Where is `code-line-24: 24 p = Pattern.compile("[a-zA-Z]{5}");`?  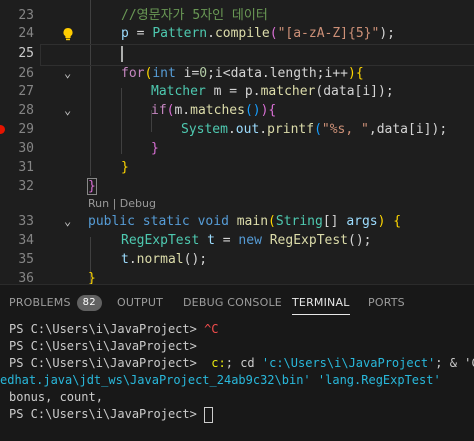
code-line-24: 24 p = Pattern.compile("[a-zA-Z]{5}"); is located at coordinates (237, 34).